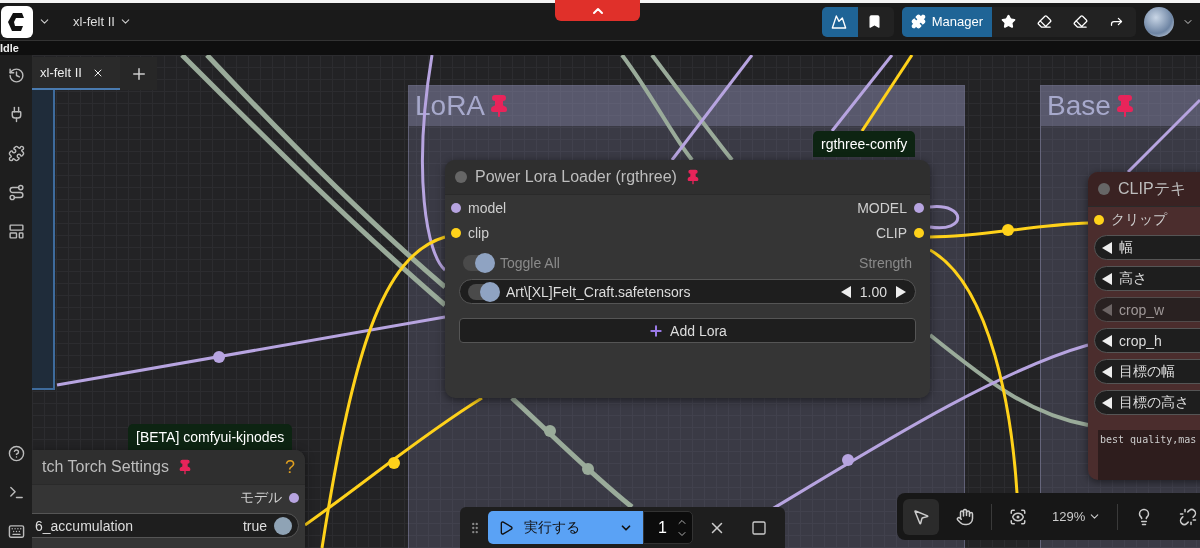 Image resolution: width=1200 pixels, height=548 pixels. Describe the element at coordinates (261, 497) in the screenshot. I see `output-label: モデル` at that location.